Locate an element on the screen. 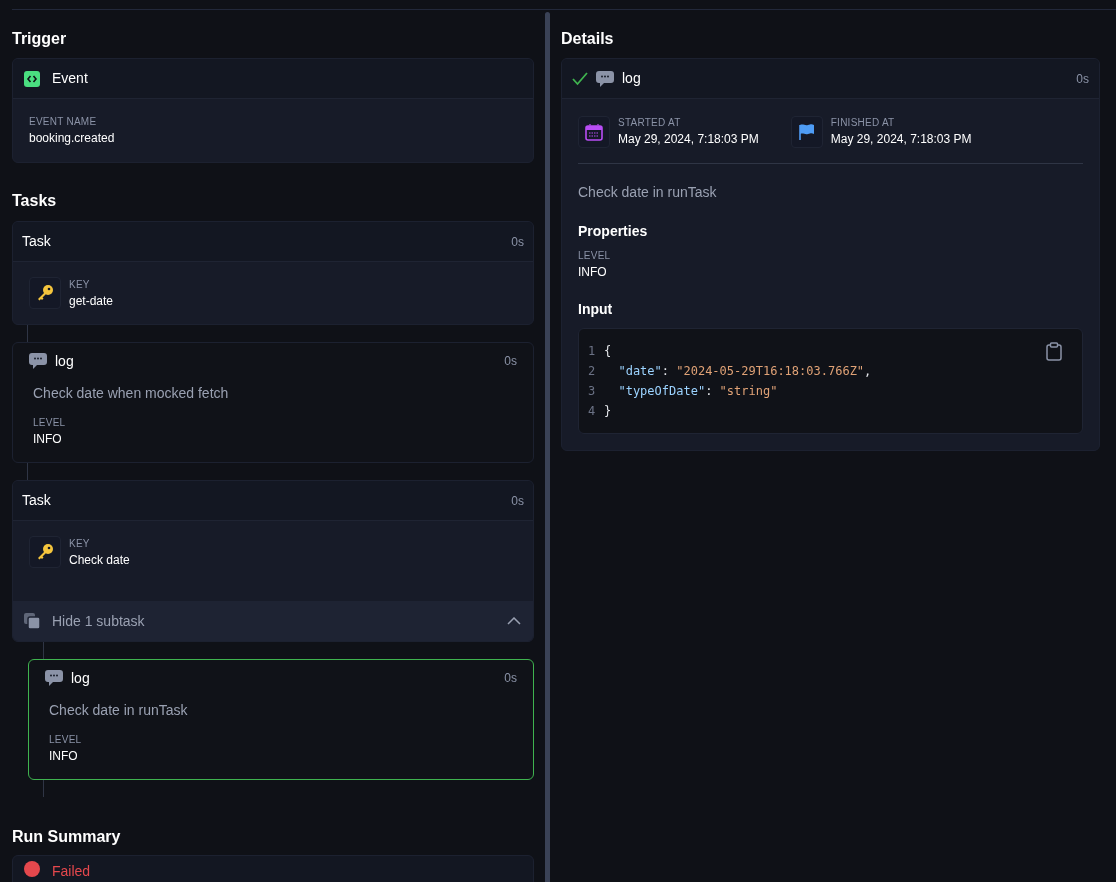  line-number: 2 is located at coordinates (592, 371).